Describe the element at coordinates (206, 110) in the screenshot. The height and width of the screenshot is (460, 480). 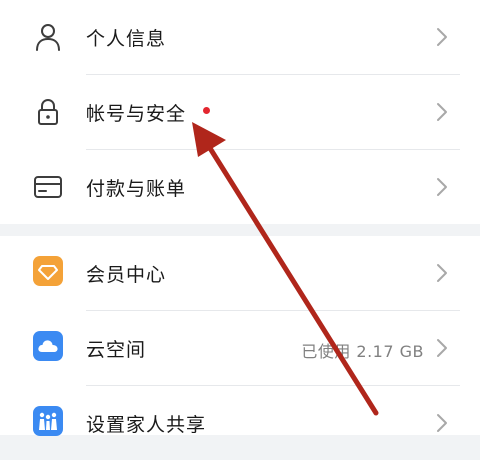
I see `notification-dot` at that location.